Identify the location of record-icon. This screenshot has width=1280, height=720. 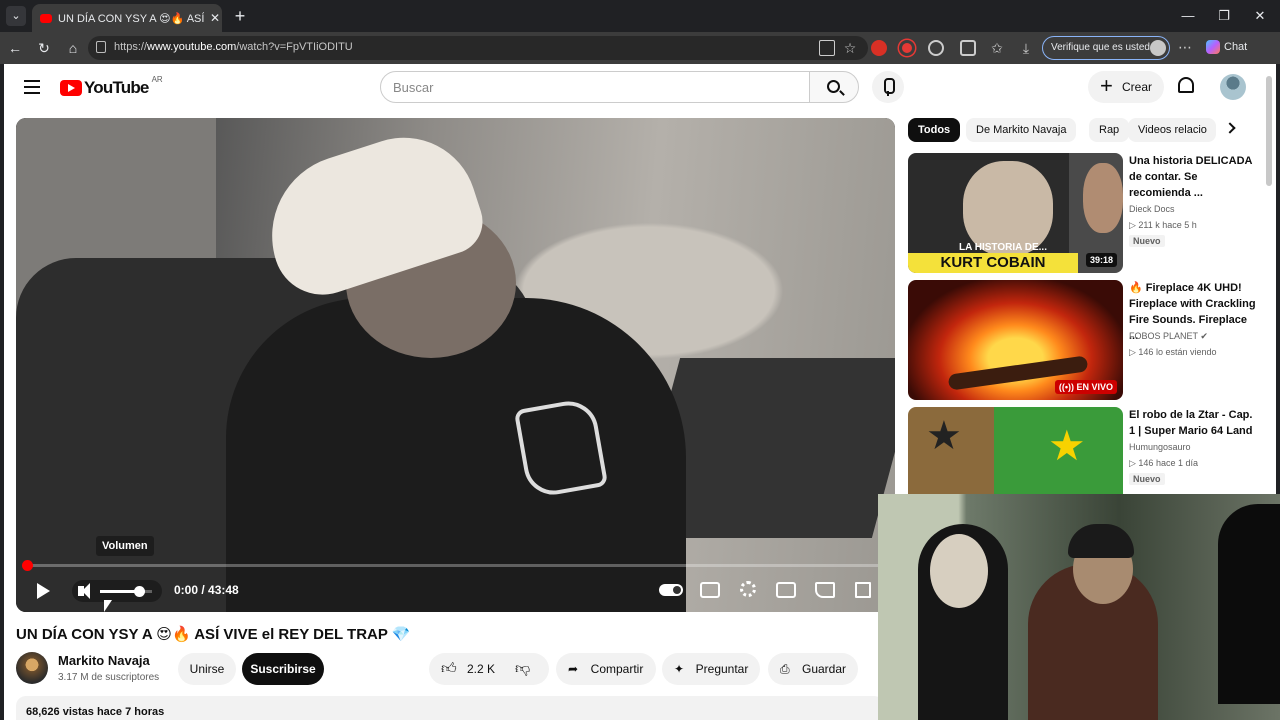
(907, 48).